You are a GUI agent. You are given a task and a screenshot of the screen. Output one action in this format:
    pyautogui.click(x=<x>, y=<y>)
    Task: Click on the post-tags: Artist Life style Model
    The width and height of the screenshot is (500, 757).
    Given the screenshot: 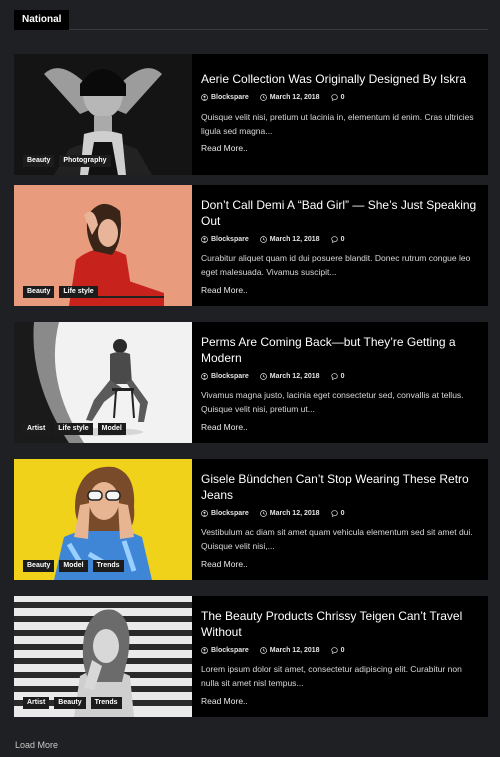 What is the action you would take?
    pyautogui.click(x=74, y=429)
    